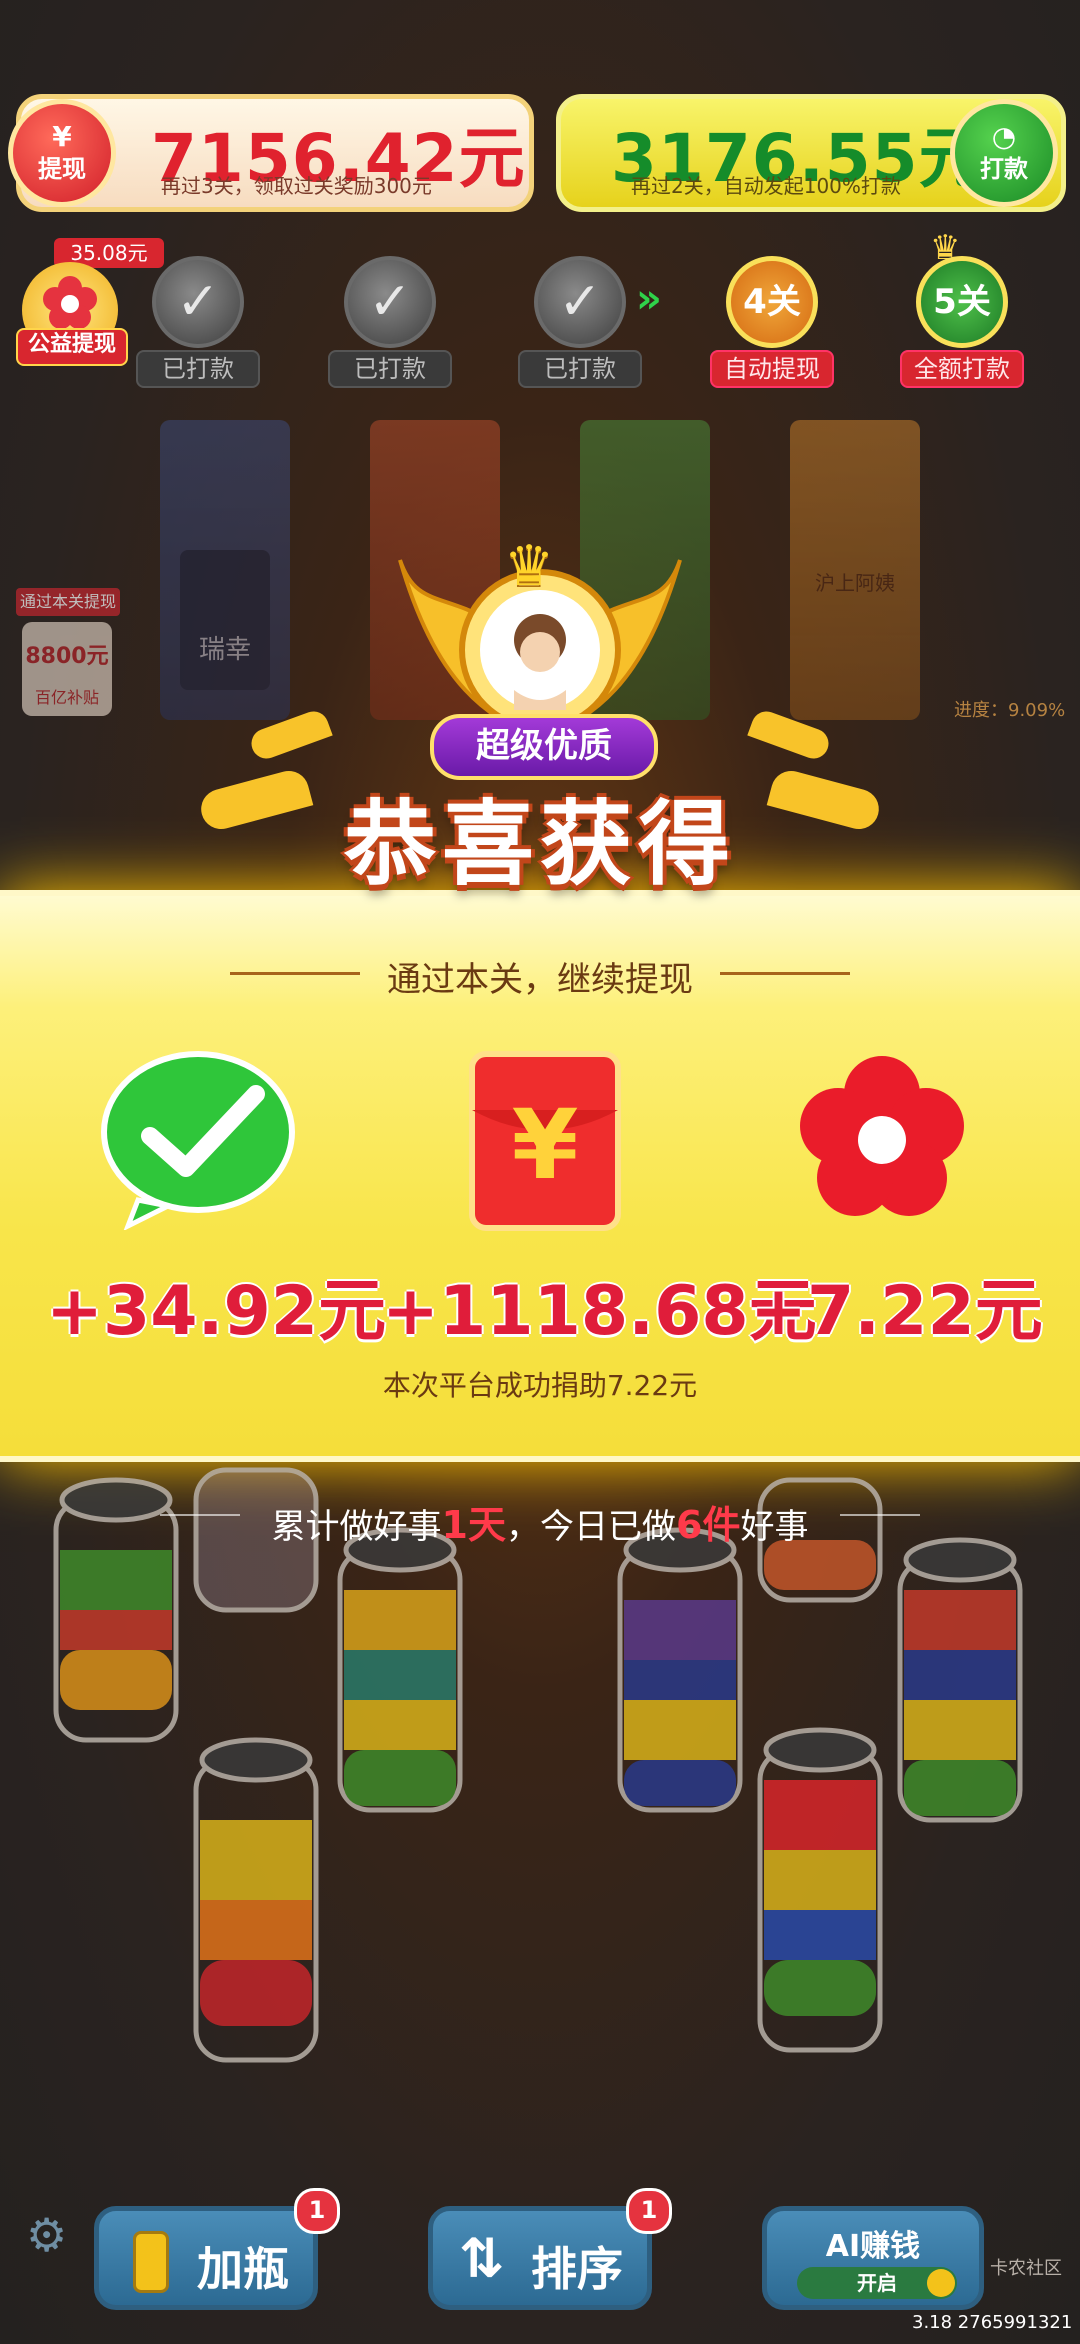 This screenshot has height=2344, width=1080. Describe the element at coordinates (216, 1311) in the screenshot. I see `reward-wechat-value: +34.92元` at that location.